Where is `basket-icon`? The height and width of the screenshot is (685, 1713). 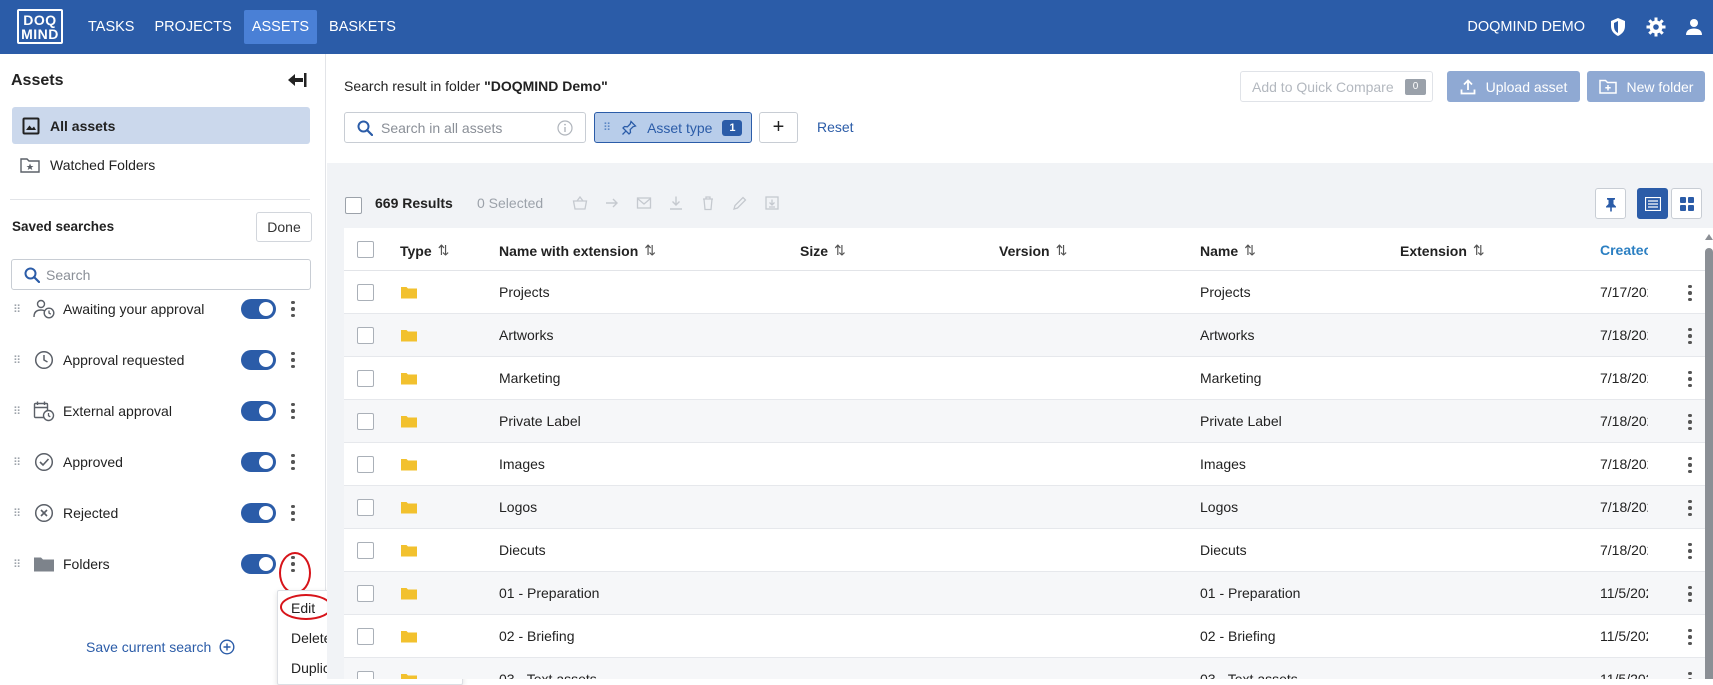 basket-icon is located at coordinates (580, 203).